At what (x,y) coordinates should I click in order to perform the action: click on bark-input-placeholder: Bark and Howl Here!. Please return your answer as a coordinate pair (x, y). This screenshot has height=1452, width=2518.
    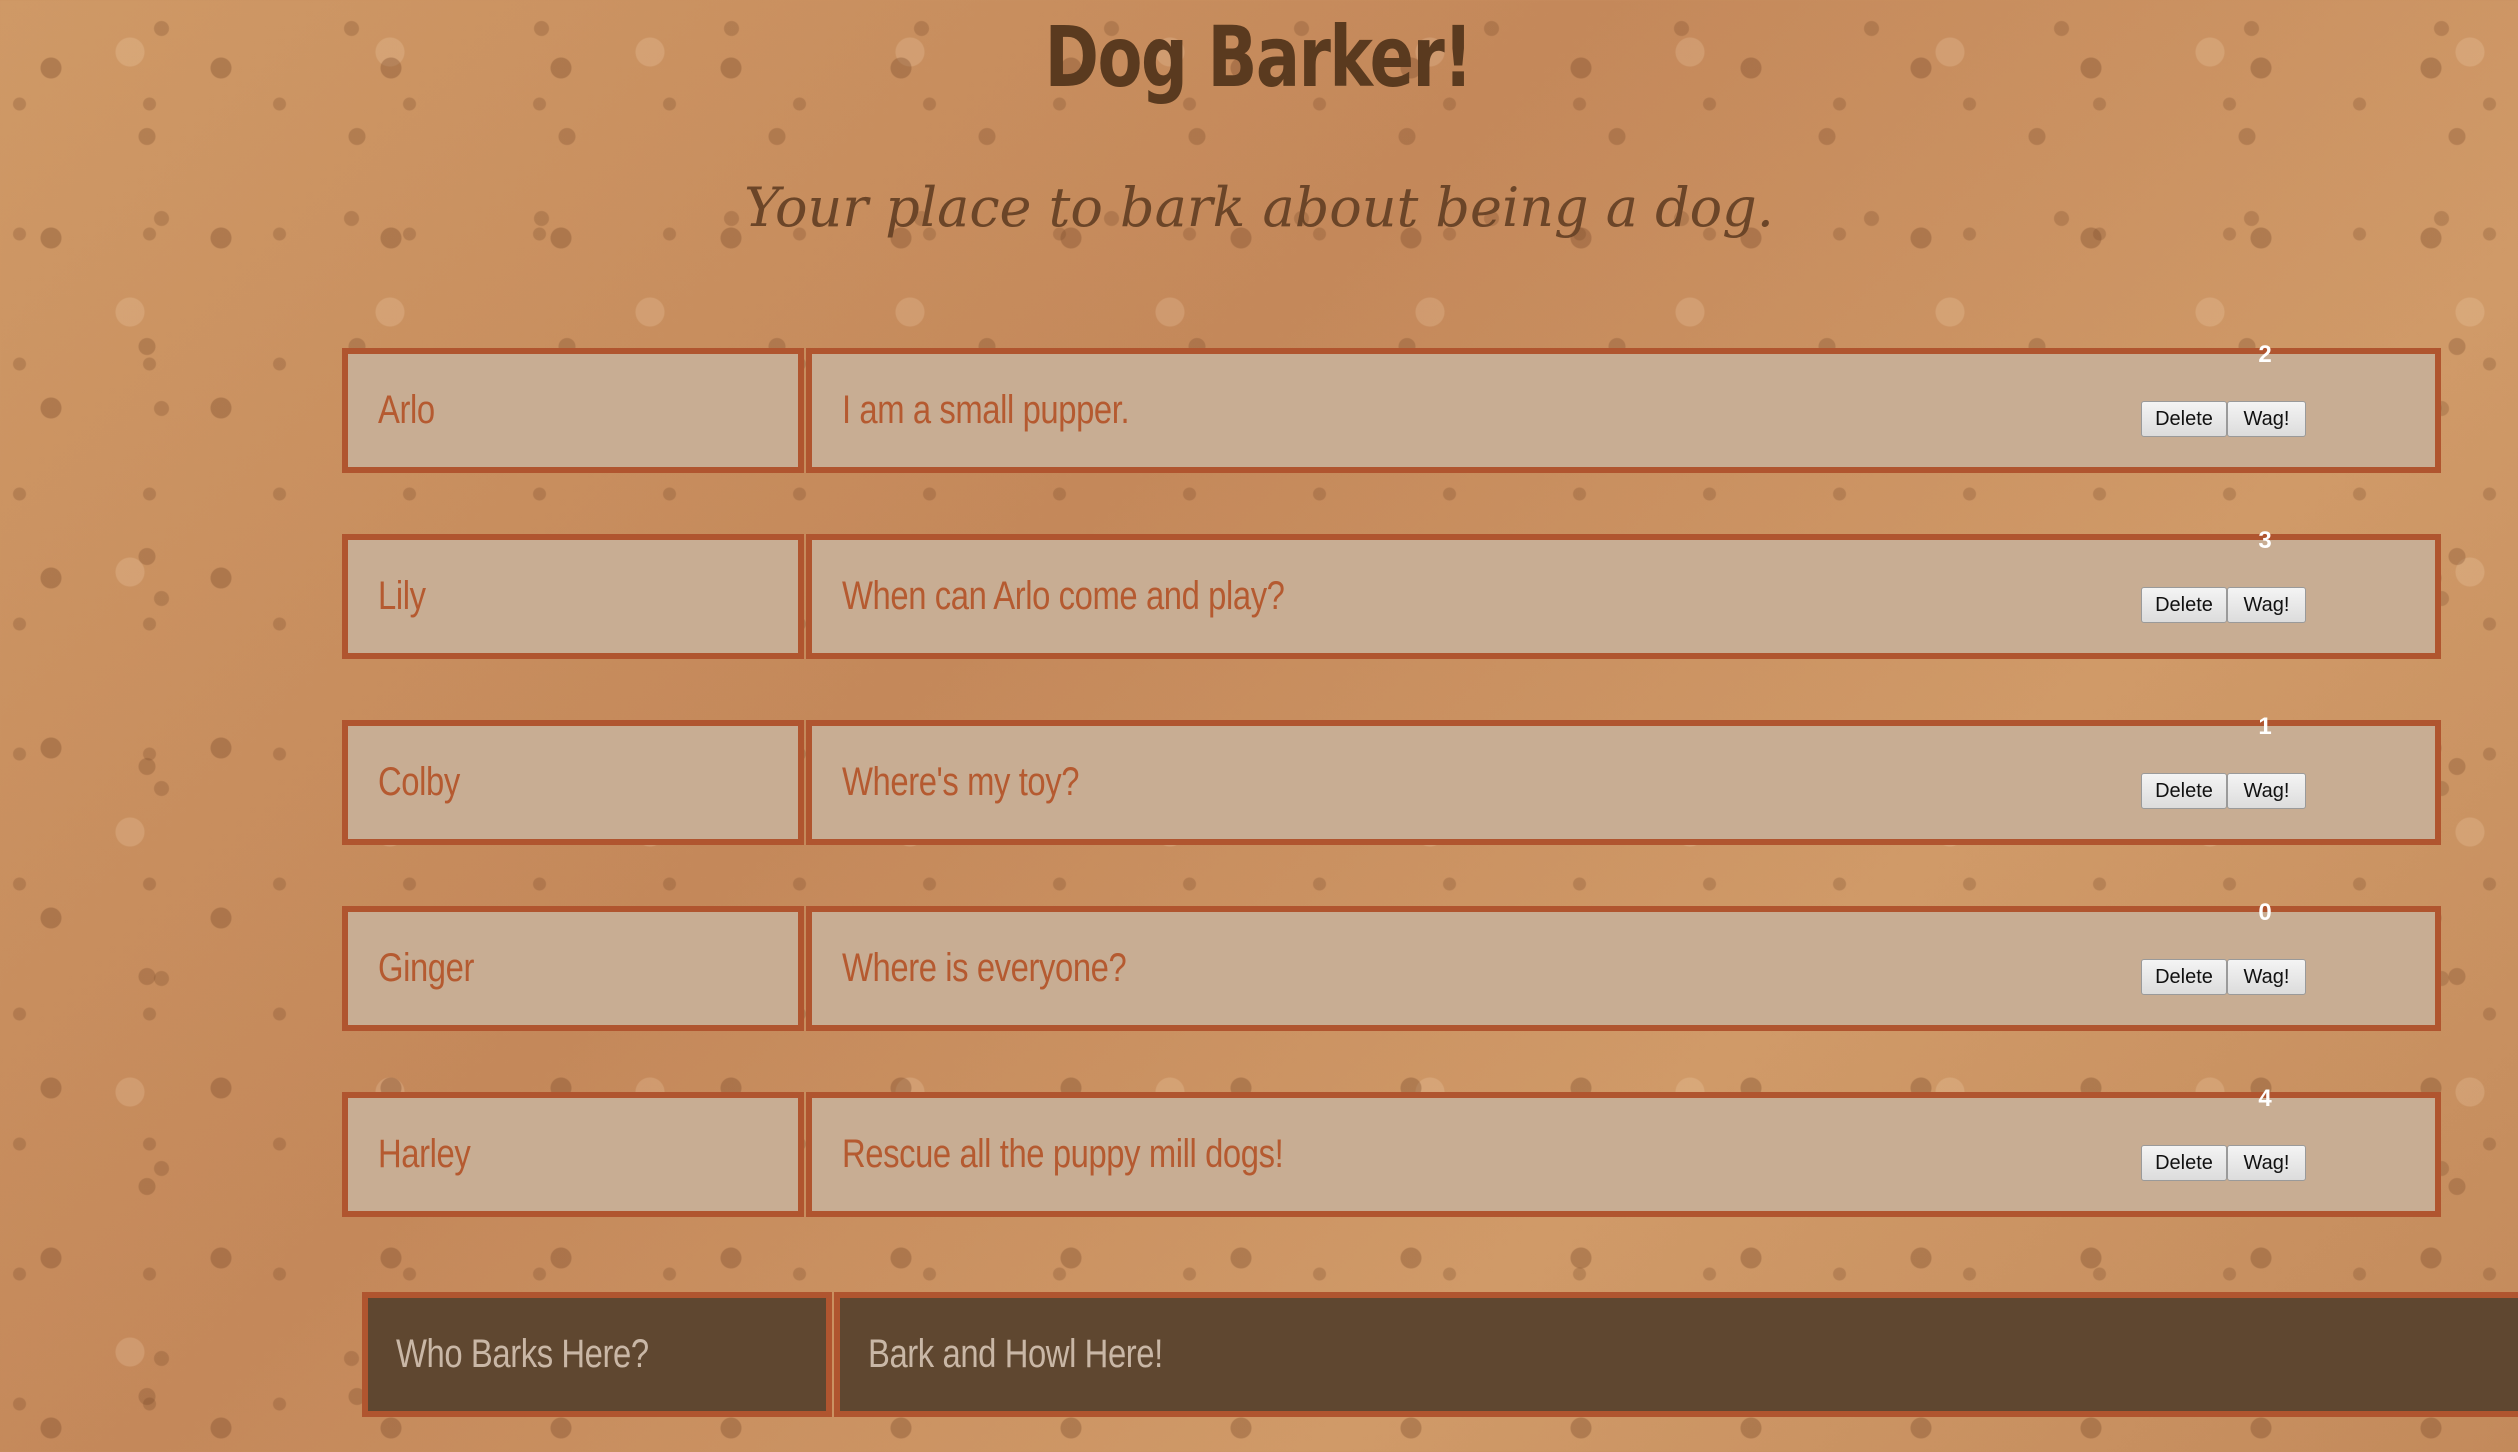
    Looking at the image, I should click on (1015, 1354).